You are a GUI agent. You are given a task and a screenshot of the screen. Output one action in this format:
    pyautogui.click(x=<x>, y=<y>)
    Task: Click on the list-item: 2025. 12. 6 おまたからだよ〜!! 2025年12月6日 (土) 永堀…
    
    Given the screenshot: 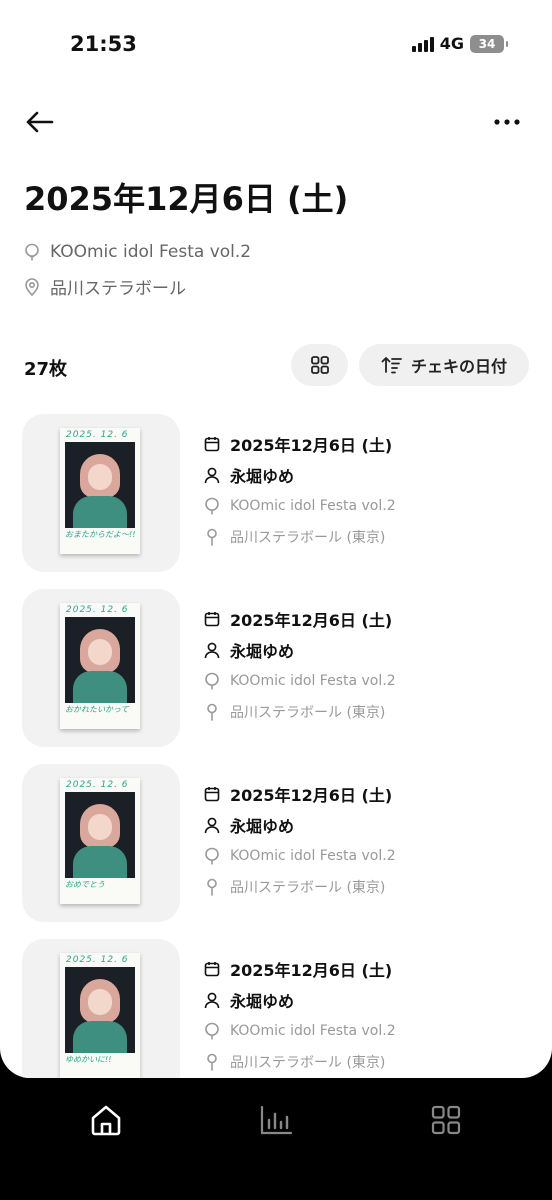 What is the action you would take?
    pyautogui.click(x=277, y=493)
    